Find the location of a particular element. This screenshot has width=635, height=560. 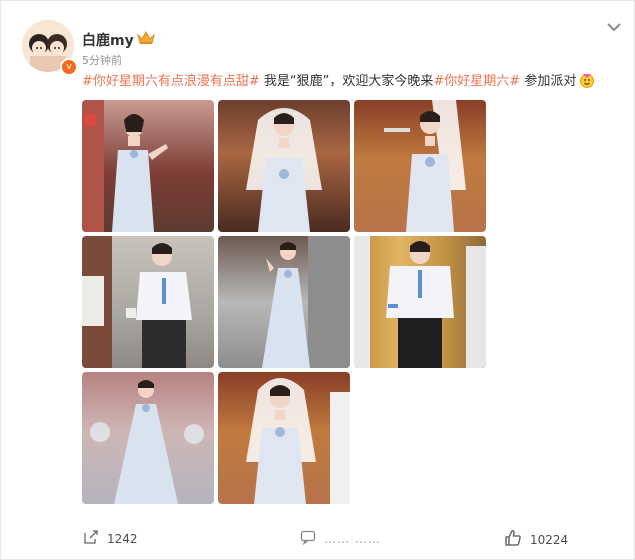

repost-button: 1242 is located at coordinates (110, 538).